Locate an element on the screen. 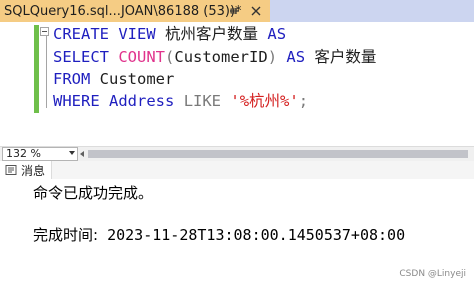 Image resolution: width=474 pixels, height=285 pixels. tab-messages: 消息 is located at coordinates (26, 170).